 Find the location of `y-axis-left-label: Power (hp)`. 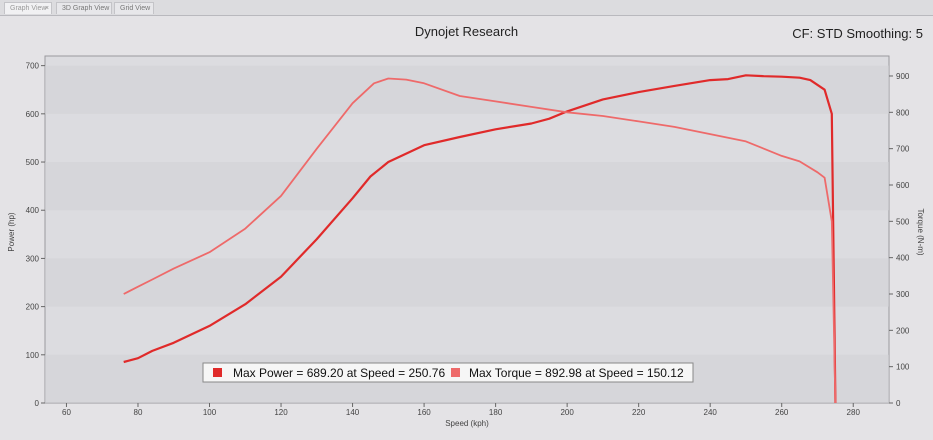

y-axis-left-label: Power (hp) is located at coordinates (11, 231).